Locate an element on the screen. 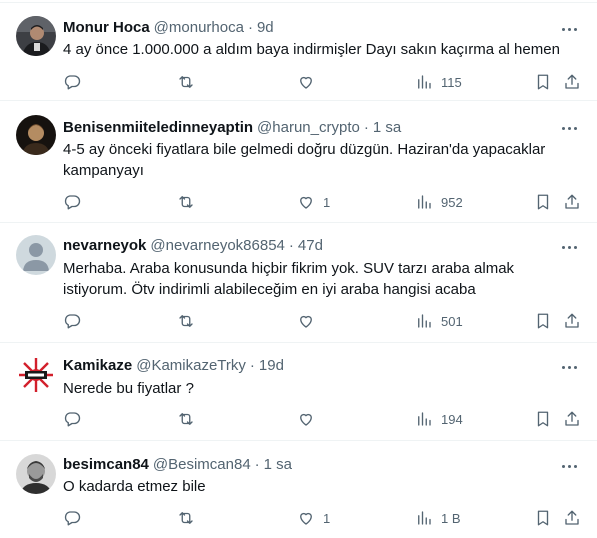  display-name: Monur Hoca is located at coordinates (106, 28).